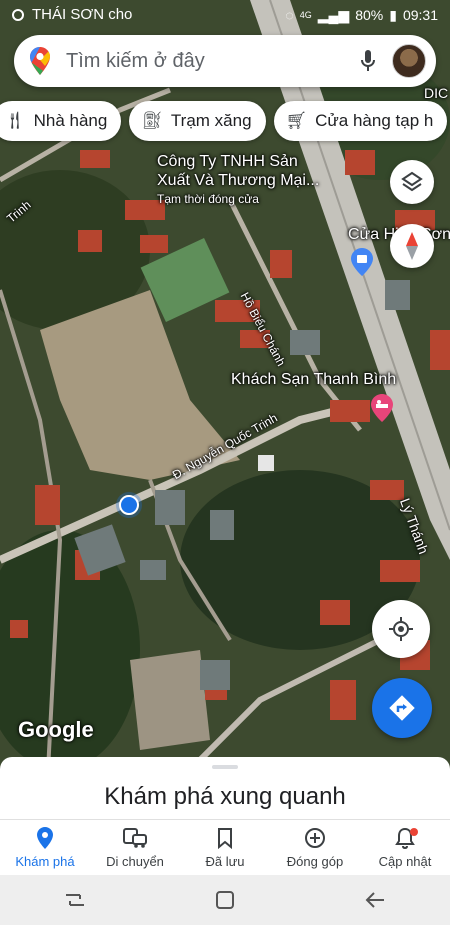  I want to click on nav-label: Di chuyển, so click(135, 861).